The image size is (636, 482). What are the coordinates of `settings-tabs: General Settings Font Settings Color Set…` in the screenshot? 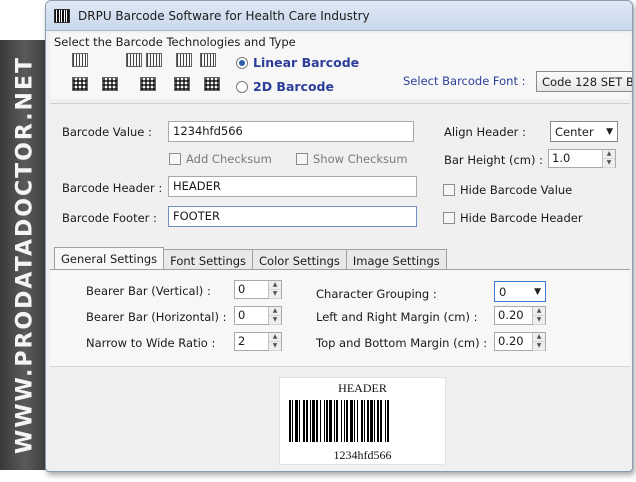 It's located at (250, 259).